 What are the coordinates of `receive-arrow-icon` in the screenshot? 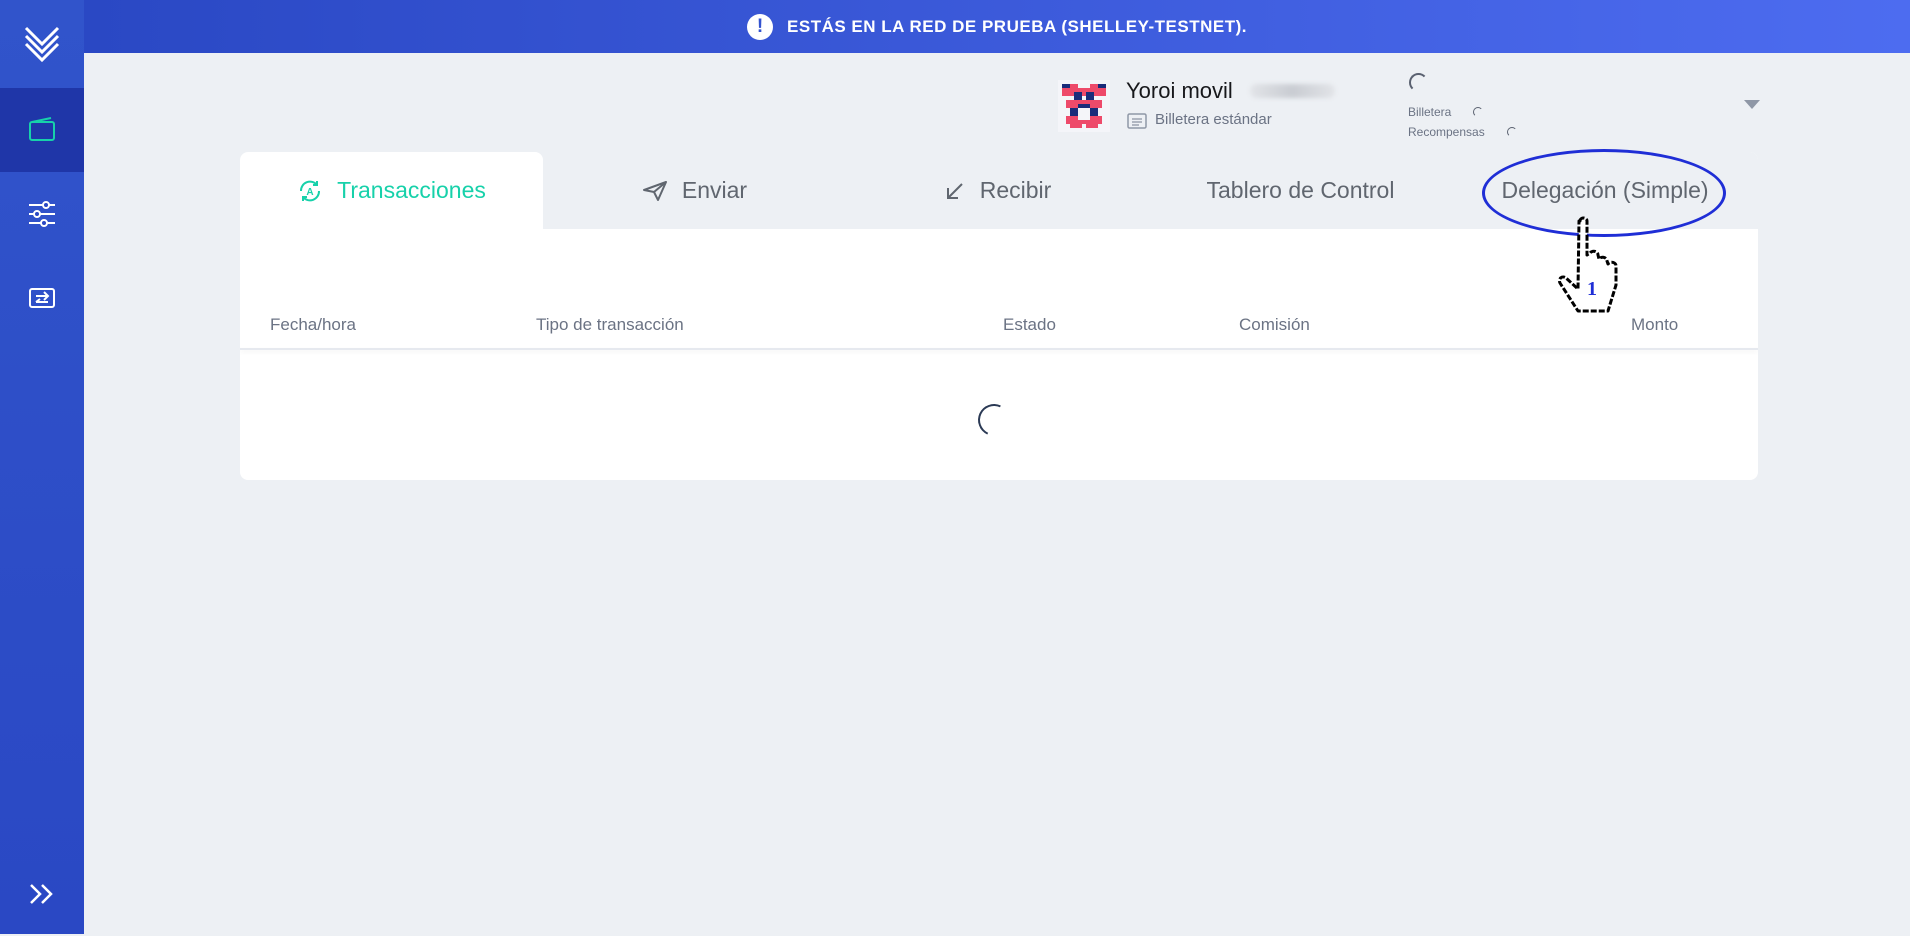 It's located at (955, 191).